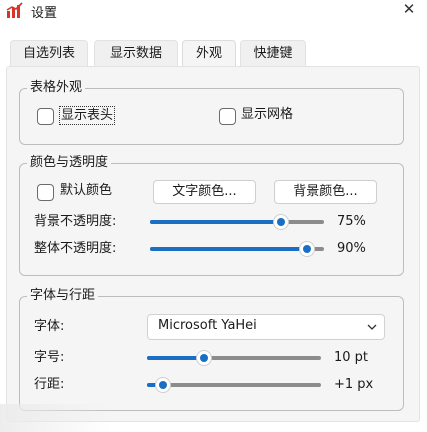 The height and width of the screenshot is (432, 427). Describe the element at coordinates (49, 357) in the screenshot. I see `font-size-label: 字号:` at that location.